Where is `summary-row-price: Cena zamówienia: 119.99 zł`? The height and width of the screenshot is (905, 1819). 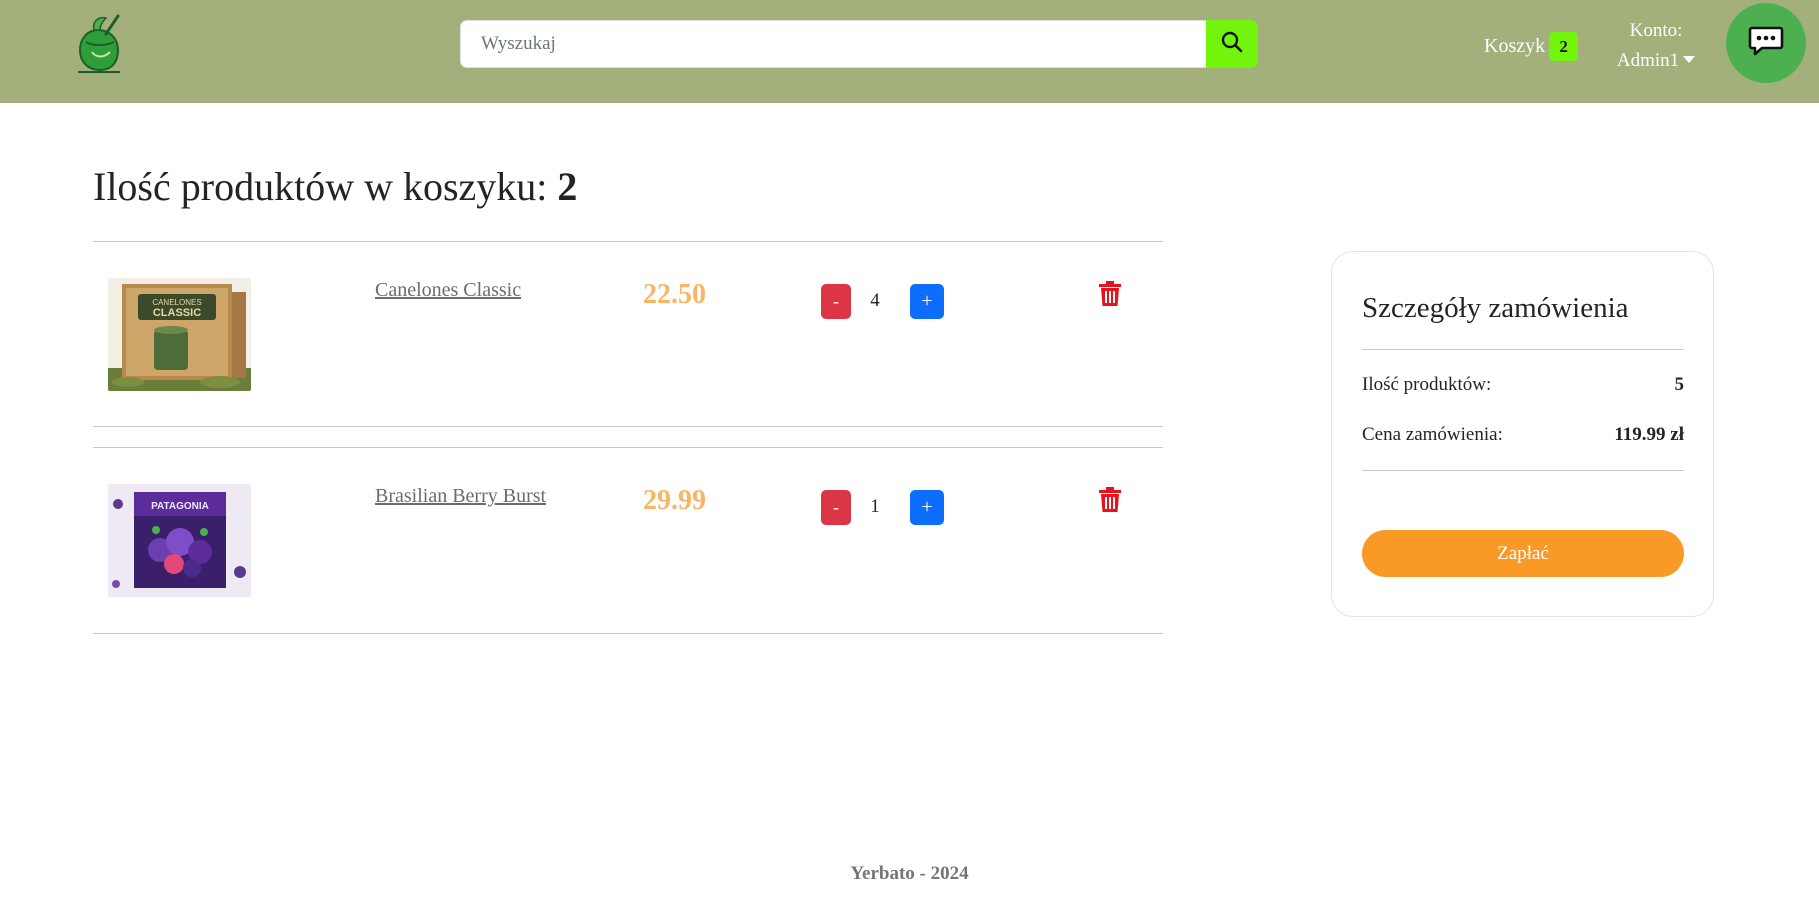
summary-row-price: Cena zamówienia: 119.99 zł is located at coordinates (1523, 435).